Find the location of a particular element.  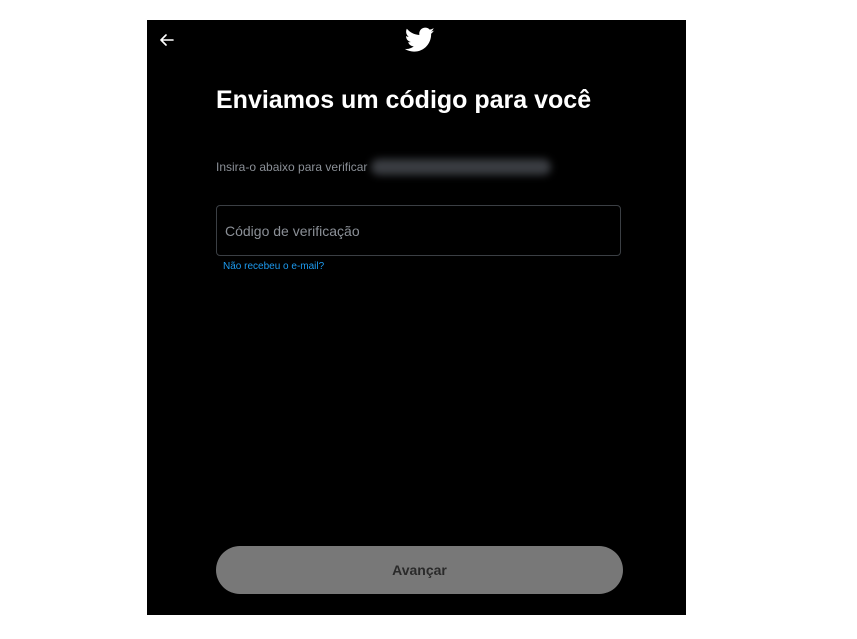

resend-email-link: Não recebeu o e-mail? is located at coordinates (273, 266).